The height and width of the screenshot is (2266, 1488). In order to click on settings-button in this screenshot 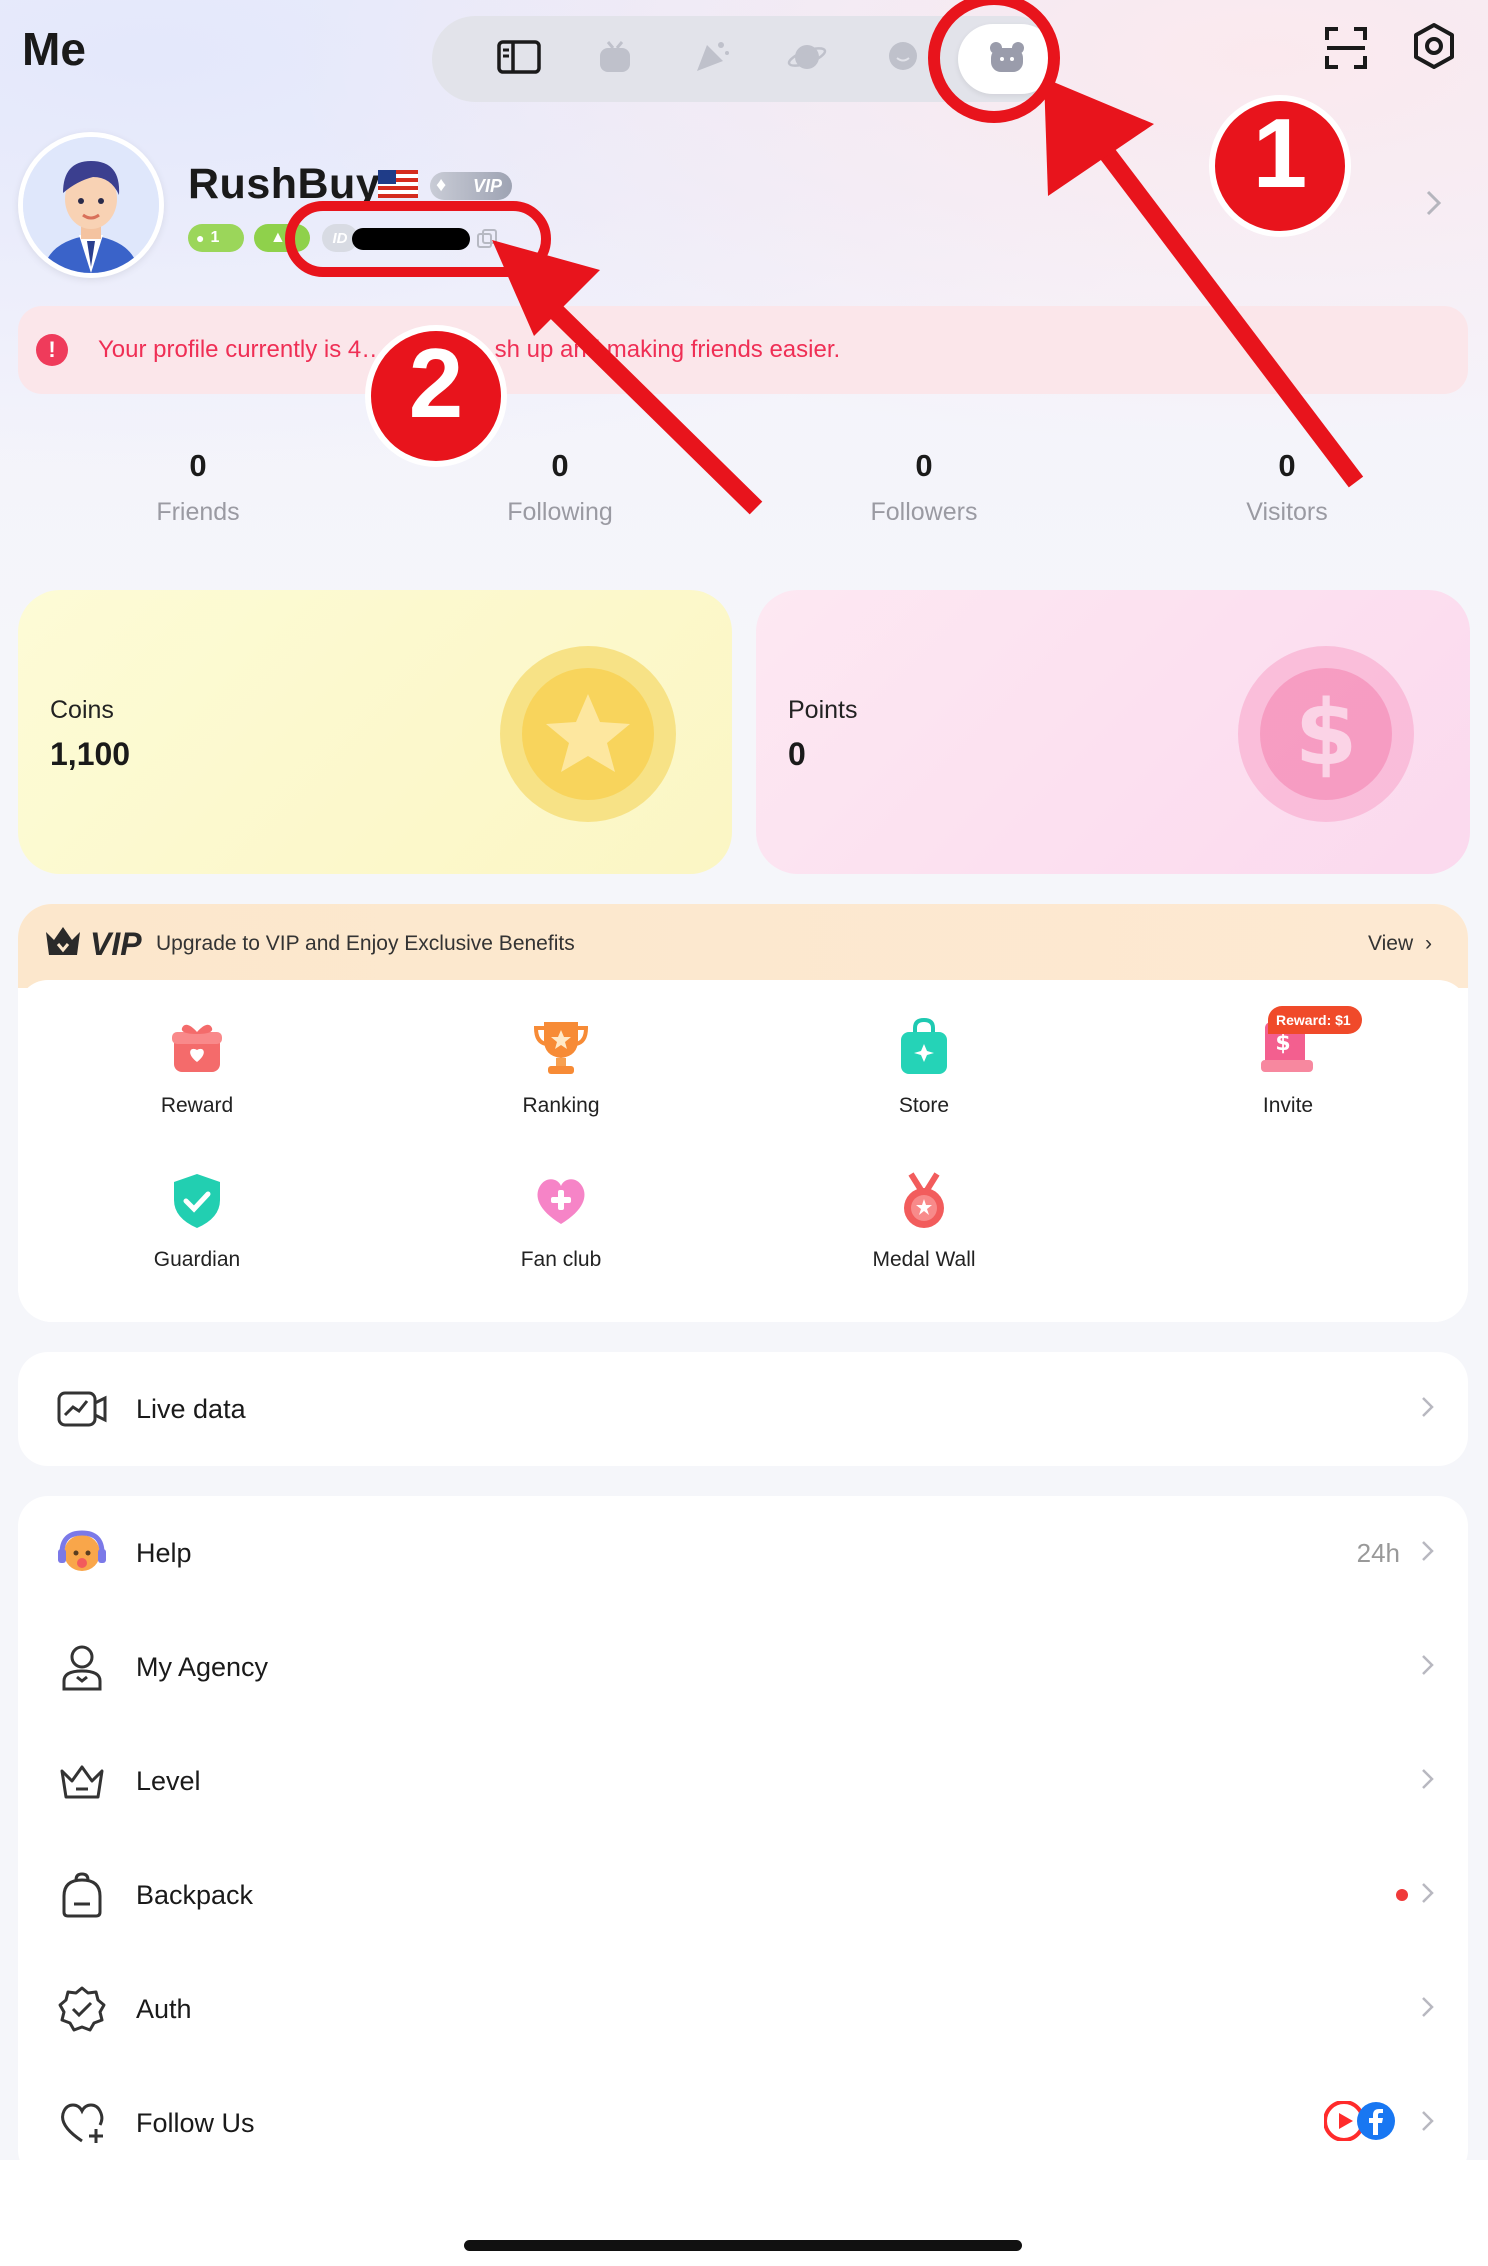, I will do `click(1434, 48)`.